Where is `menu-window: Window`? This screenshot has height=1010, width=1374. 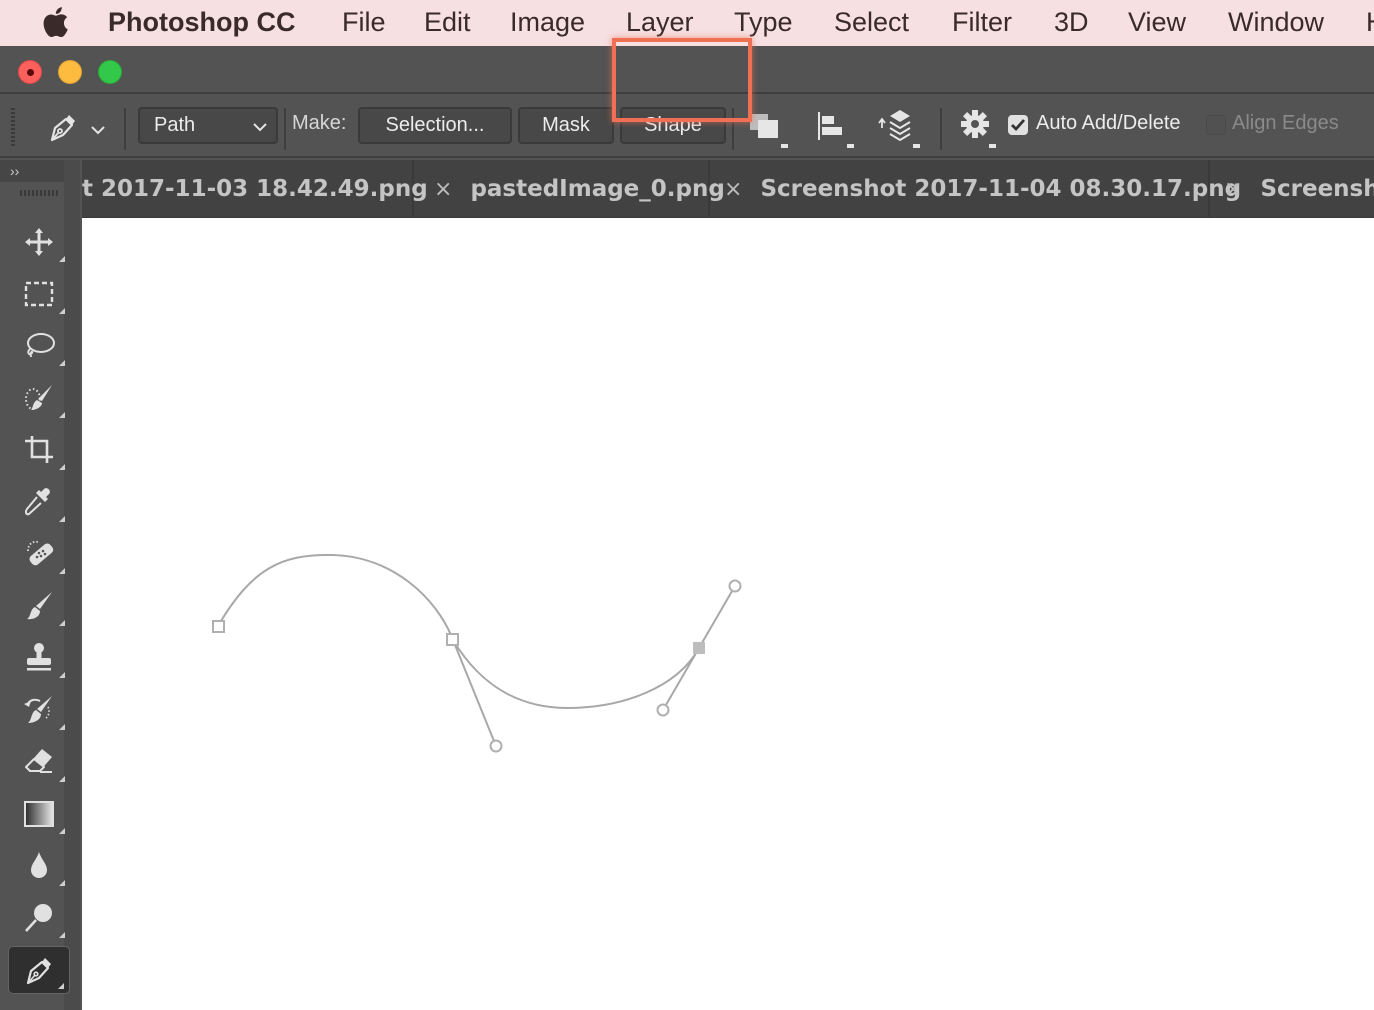 menu-window: Window is located at coordinates (1276, 22).